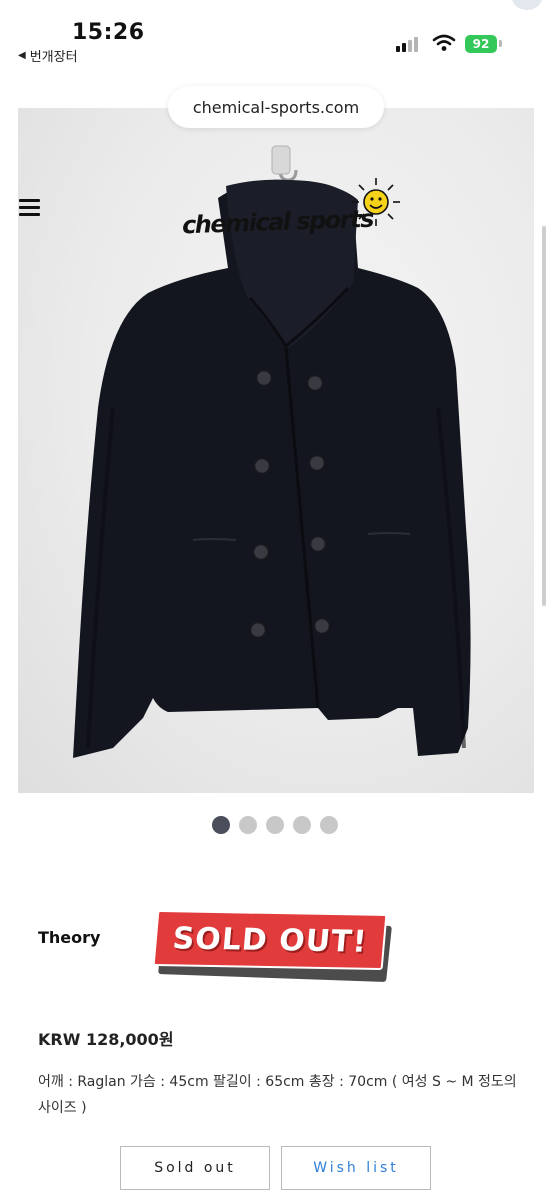  What do you see at coordinates (356, 1168) in the screenshot?
I see `wish-list-button: Wish list` at bounding box center [356, 1168].